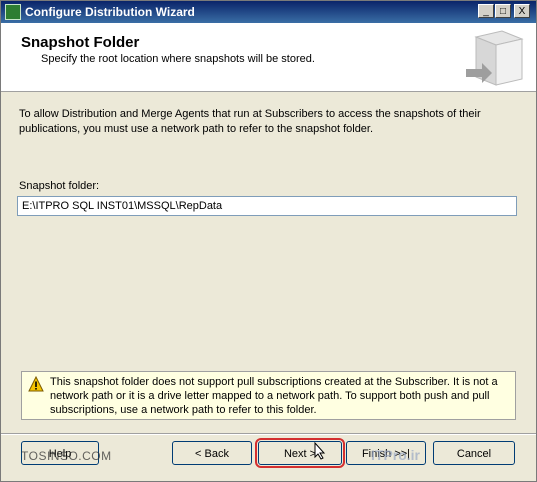 This screenshot has height=482, width=537. What do you see at coordinates (503, 11) in the screenshot?
I see `maximize-button: □` at bounding box center [503, 11].